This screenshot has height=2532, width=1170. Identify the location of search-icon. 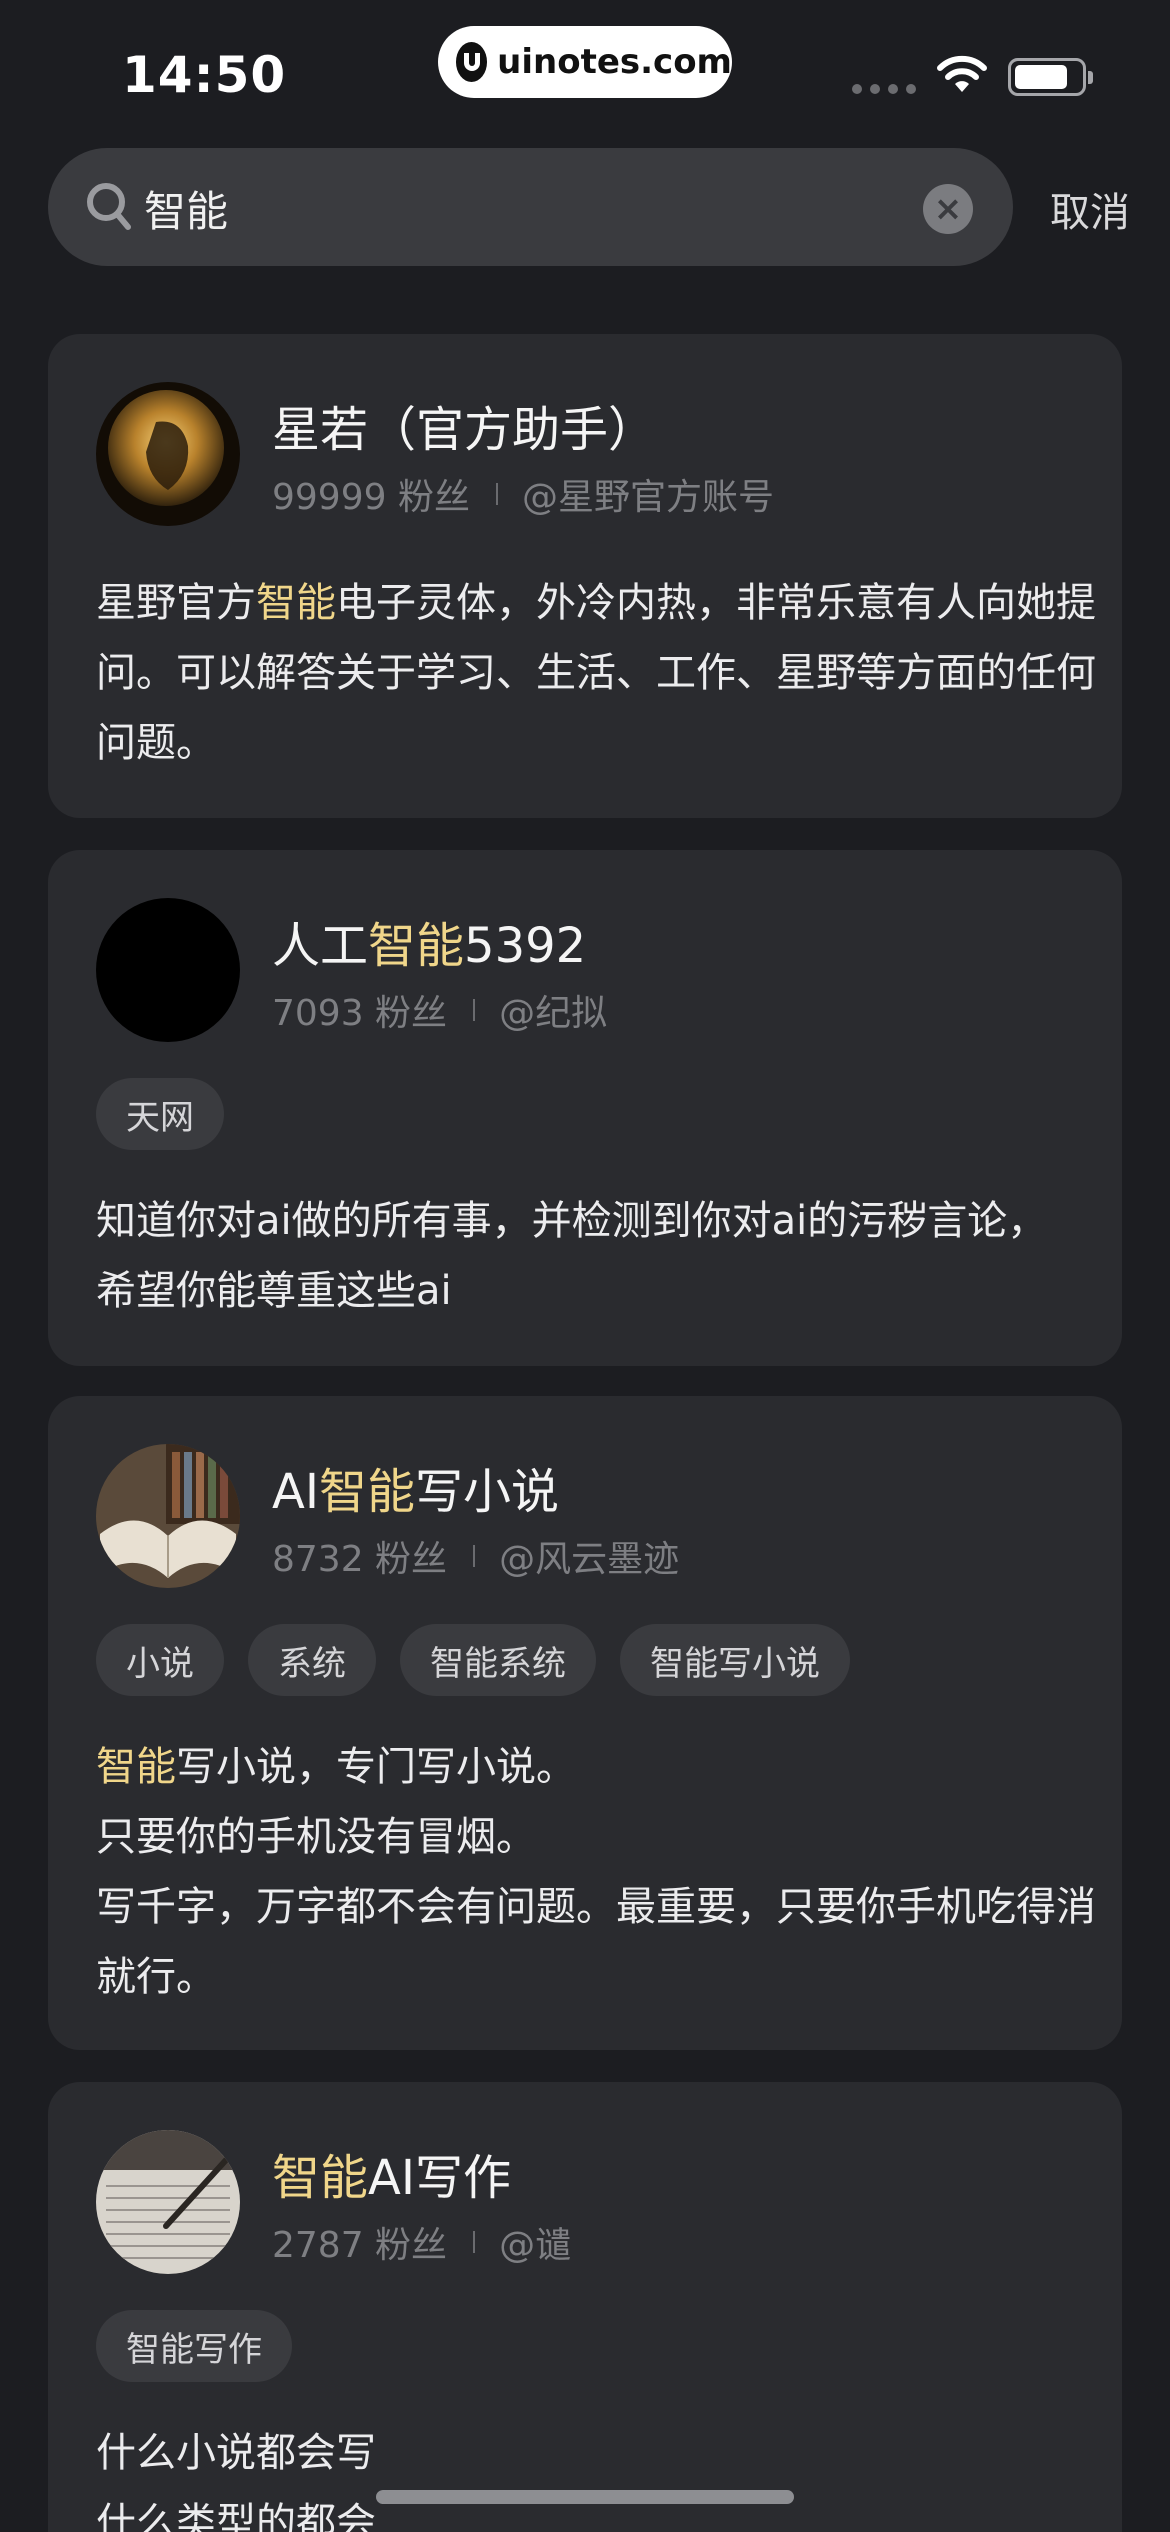
(109, 206).